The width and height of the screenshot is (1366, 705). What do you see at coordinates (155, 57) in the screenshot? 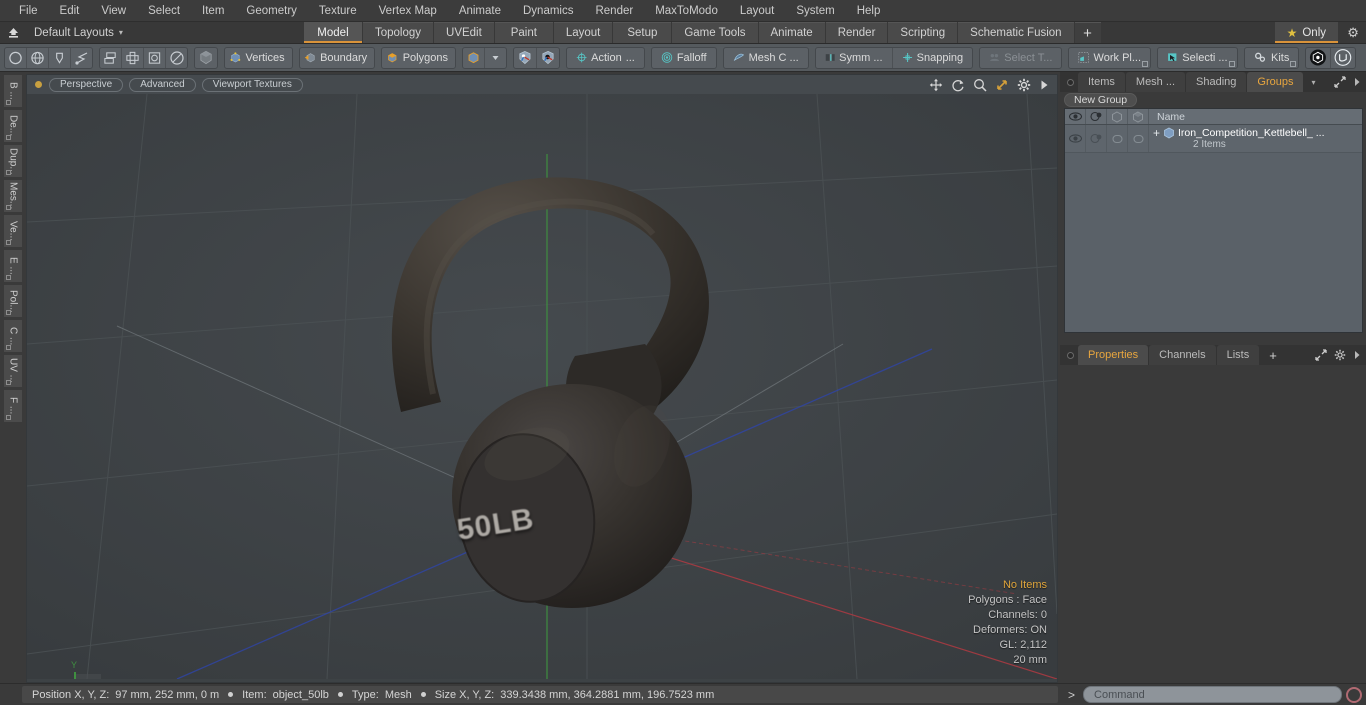
I see `bevel-tool-icon` at bounding box center [155, 57].